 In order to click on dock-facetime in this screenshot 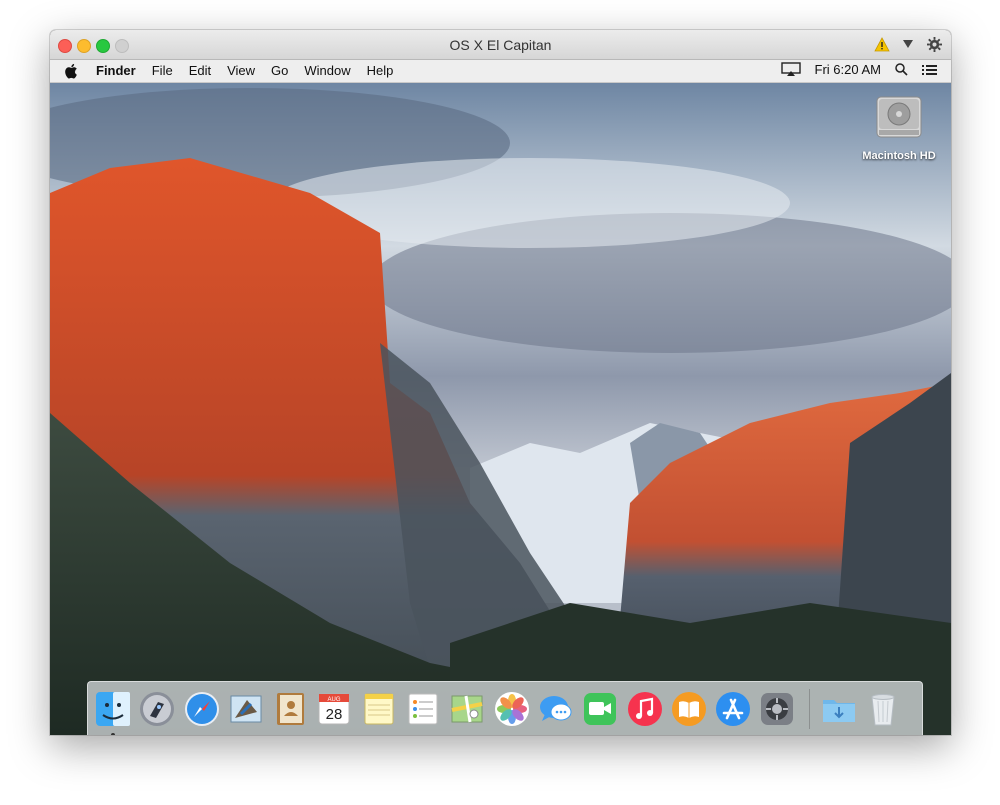, I will do `click(600, 709)`.